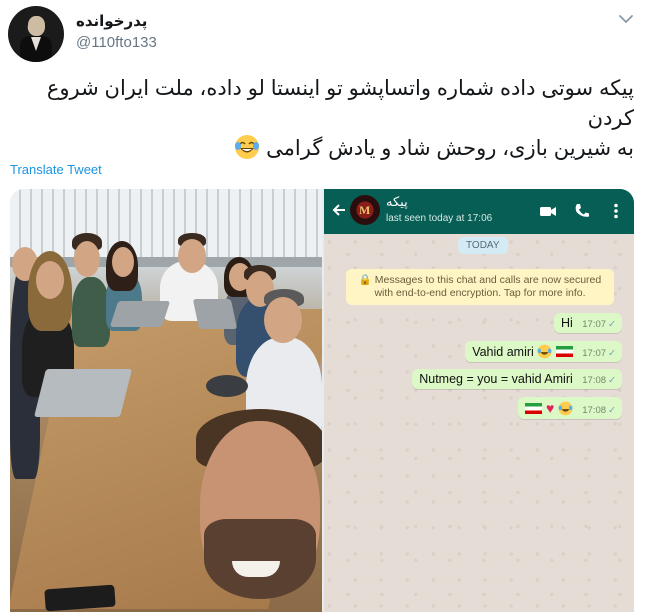  What do you see at coordinates (166, 224) in the screenshot?
I see `window-blinds` at bounding box center [166, 224].